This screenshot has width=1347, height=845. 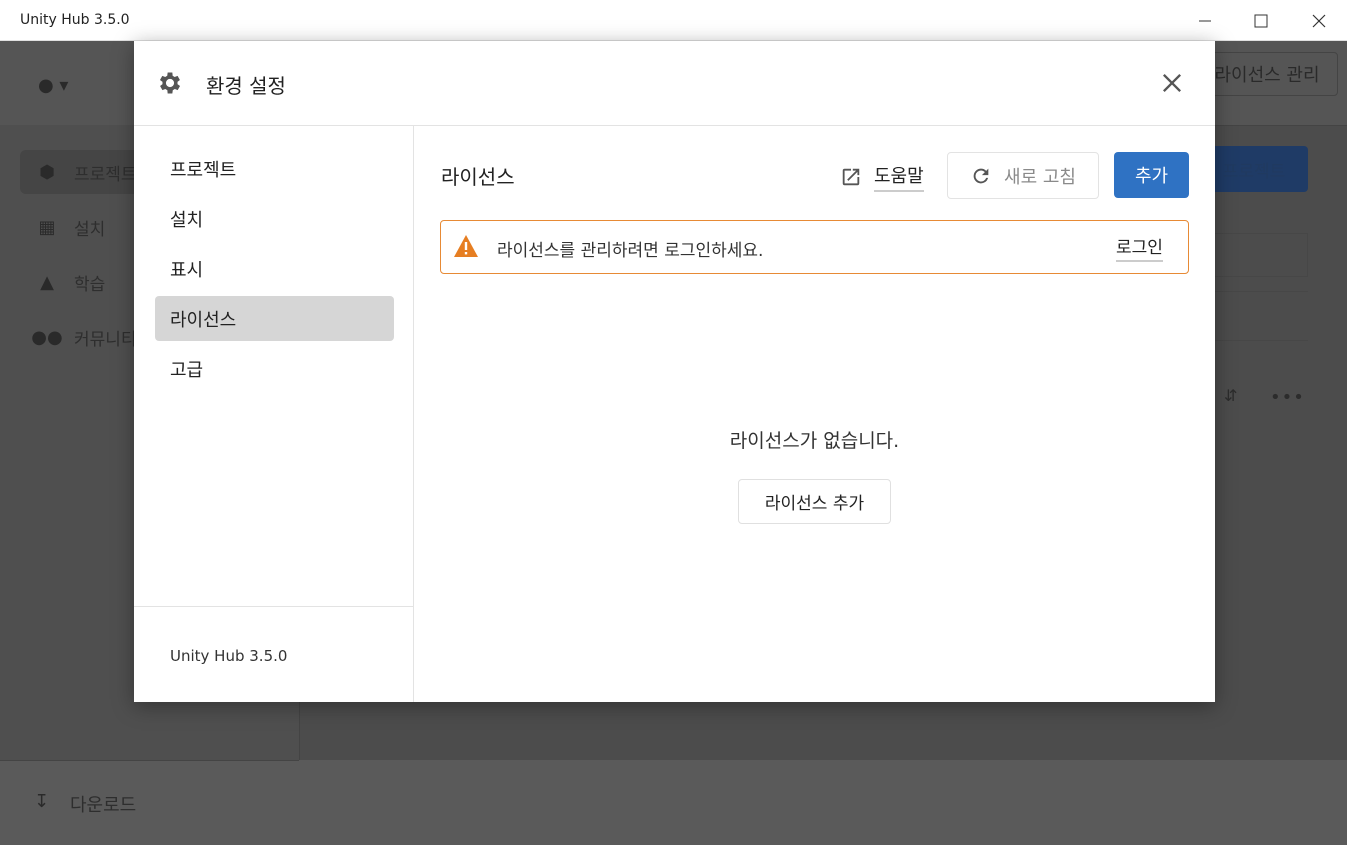 I want to click on help-label: 도움말, so click(x=899, y=177).